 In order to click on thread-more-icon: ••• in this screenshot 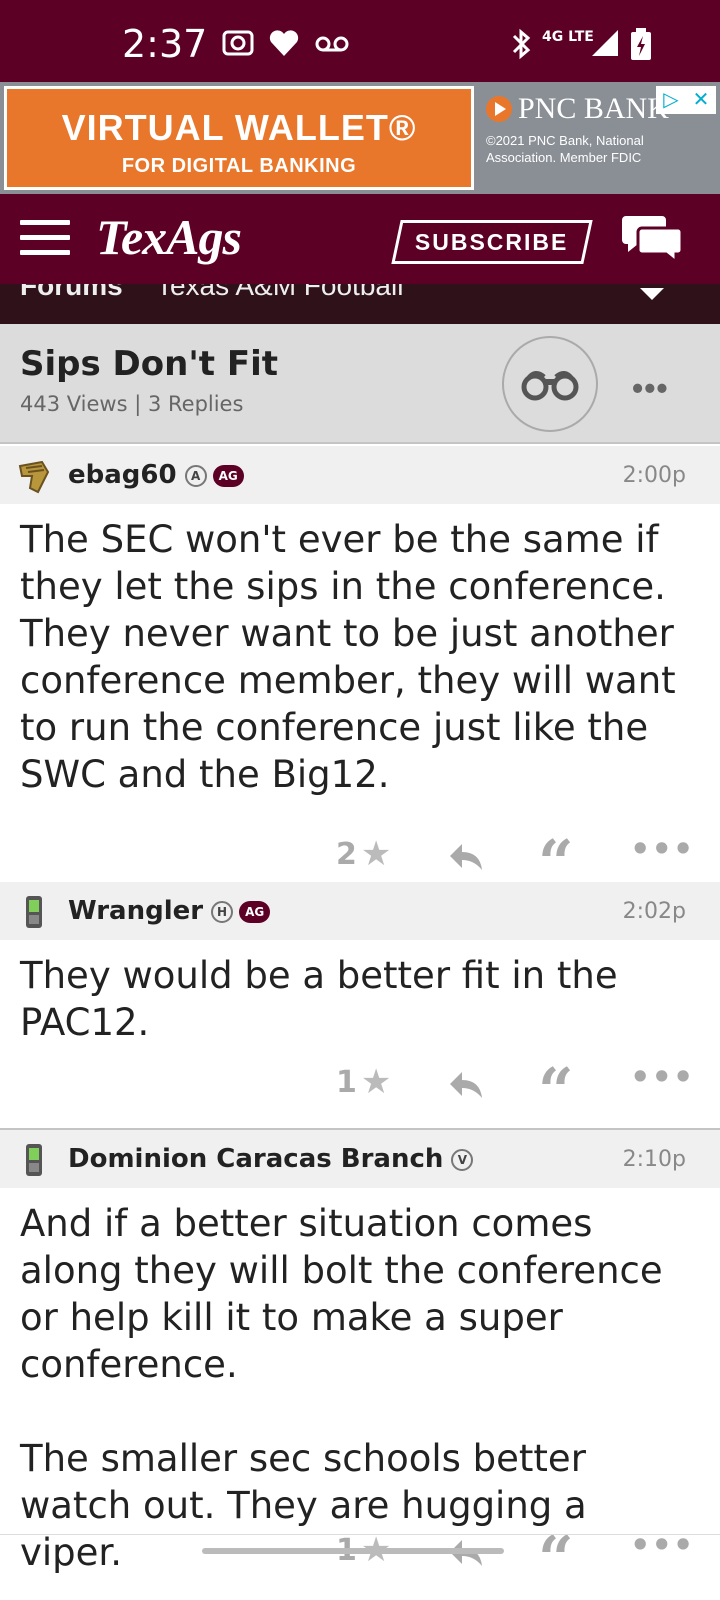, I will do `click(650, 388)`.